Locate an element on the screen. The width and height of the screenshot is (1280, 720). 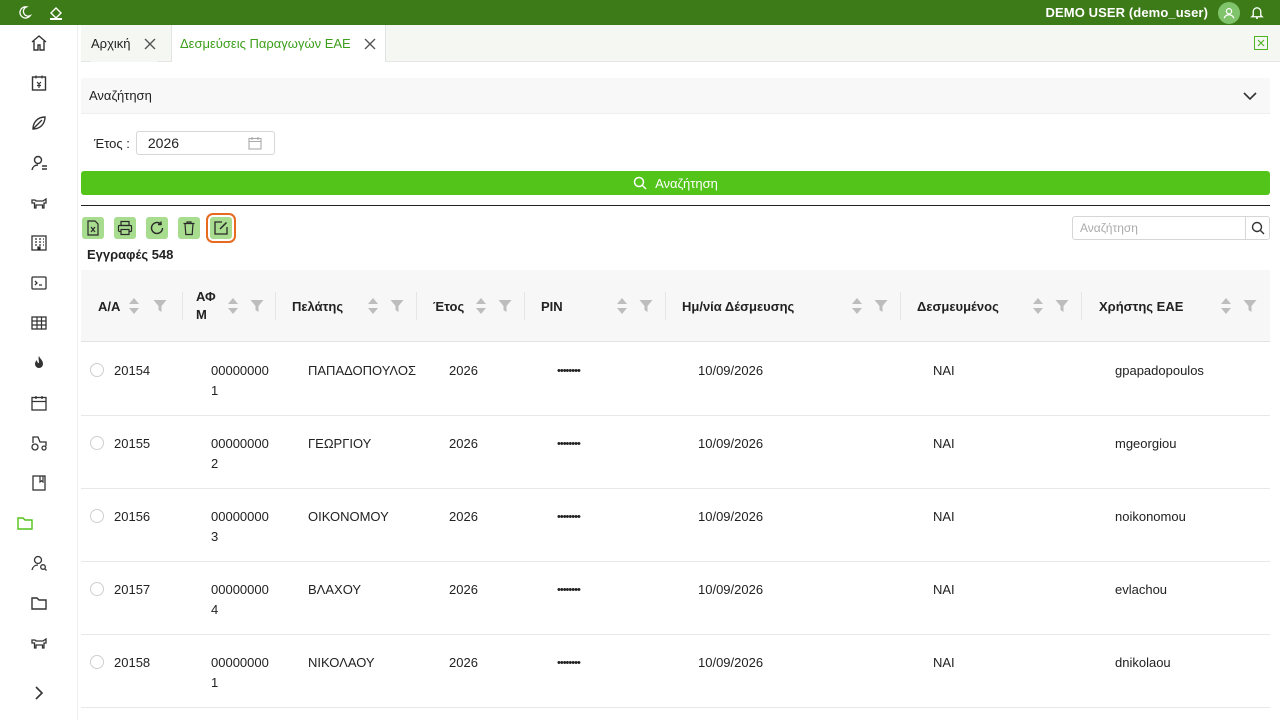
column-header: Ημ/νία Δέσμευσης is located at coordinates (783, 306).